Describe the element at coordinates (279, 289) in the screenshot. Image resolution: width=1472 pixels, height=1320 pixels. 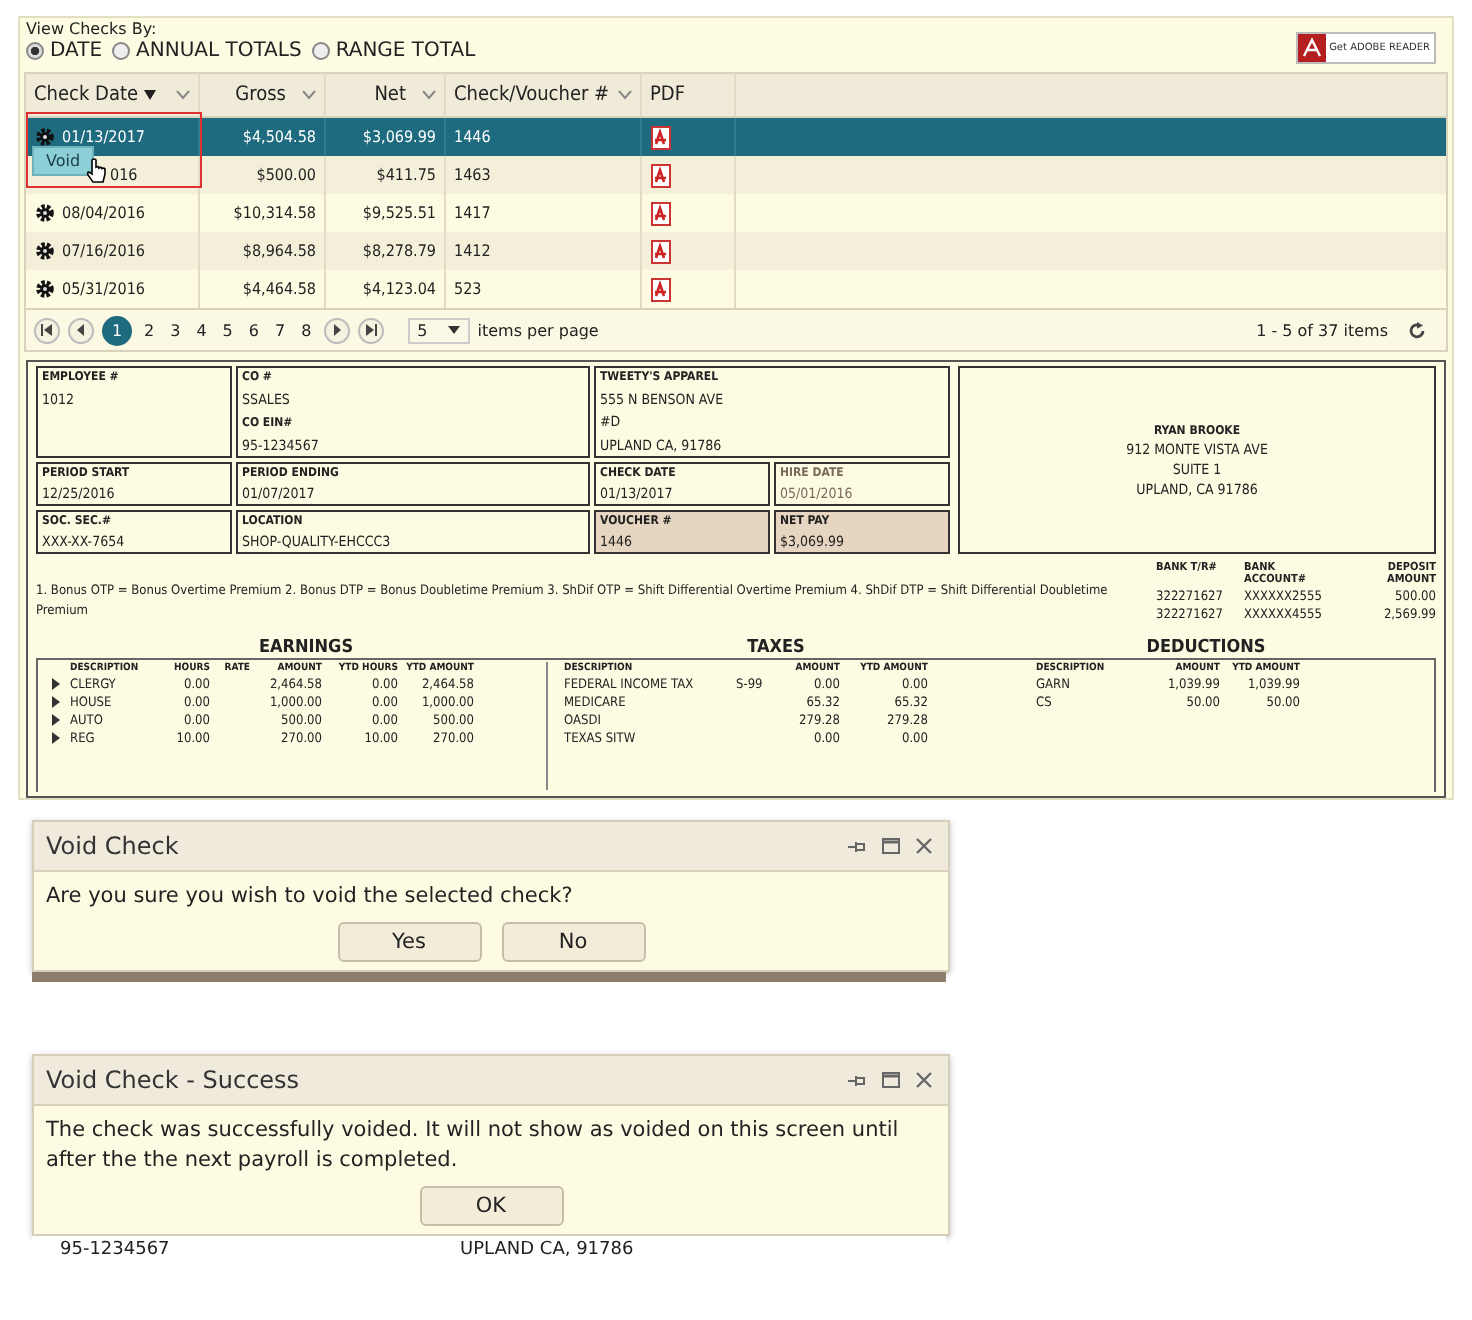
I see `table-cell: $4,464.58` at that location.